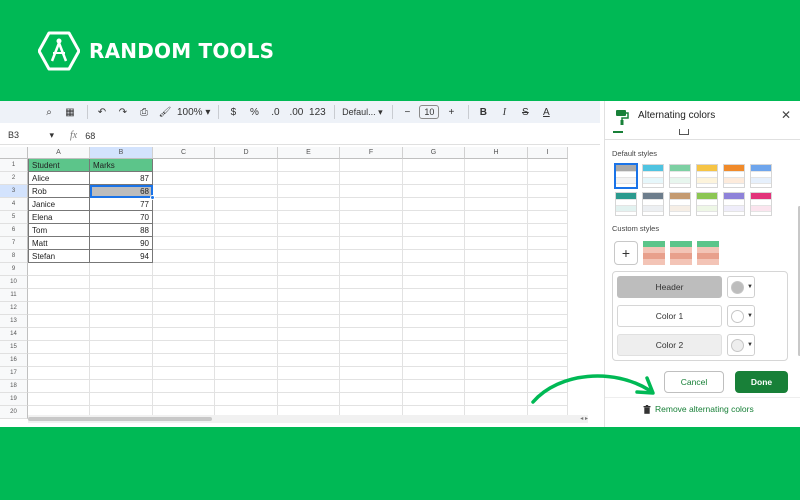 Image resolution: width=800 pixels, height=500 pixels. What do you see at coordinates (546, 112) in the screenshot?
I see `text-color-button: A` at bounding box center [546, 112].